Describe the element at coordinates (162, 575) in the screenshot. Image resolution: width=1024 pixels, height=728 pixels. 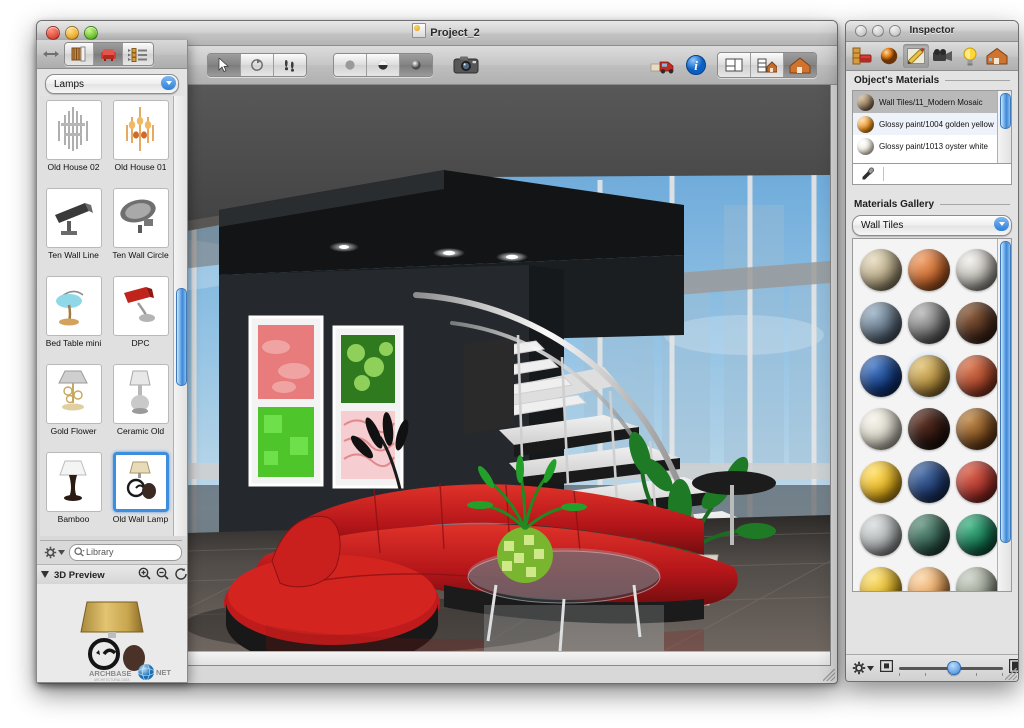
I see `zoom-out-icon` at that location.